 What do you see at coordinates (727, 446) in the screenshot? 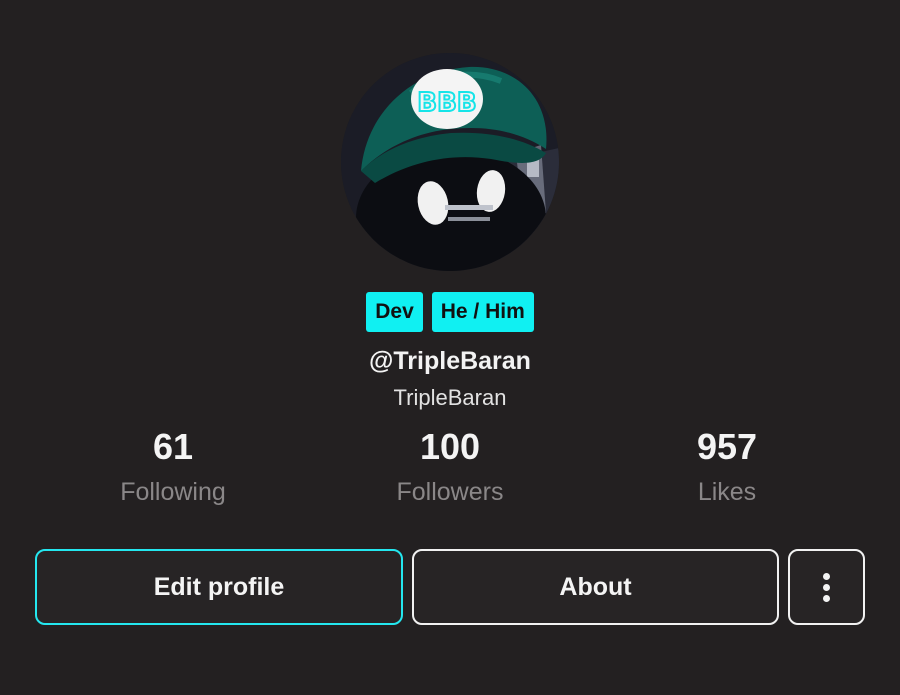
I see `stat-likes-count: 957` at bounding box center [727, 446].